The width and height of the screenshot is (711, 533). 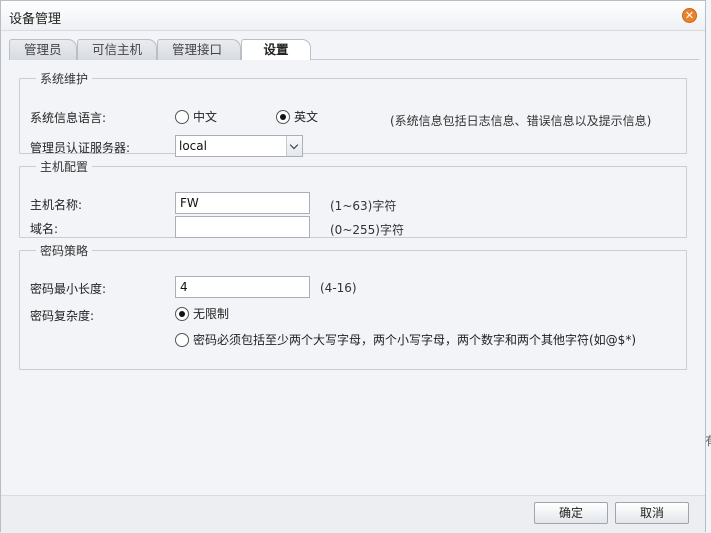 What do you see at coordinates (415, 340) in the screenshot?
I see `complexity-option-strict: 密码必须包括至少两个大写字母，两个小写字母，两个数字和两个其他字符(如@$*)` at bounding box center [415, 340].